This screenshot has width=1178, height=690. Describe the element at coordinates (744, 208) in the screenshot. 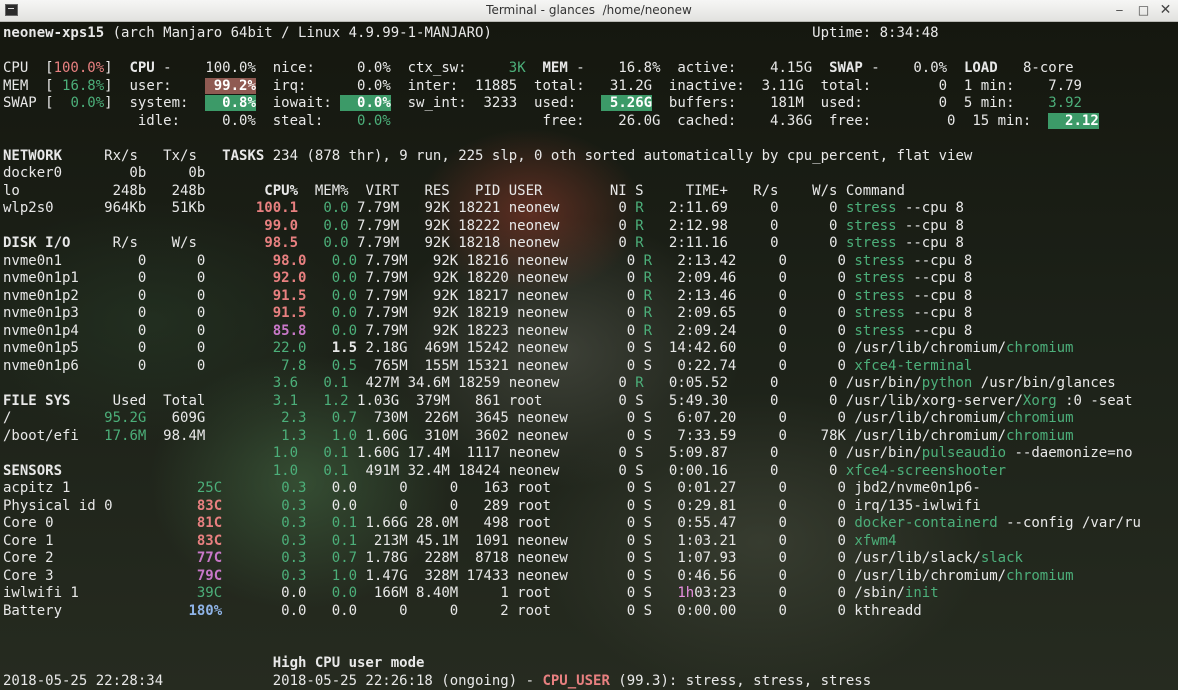

I see `terminal-text: 2:11.69 0 0` at that location.